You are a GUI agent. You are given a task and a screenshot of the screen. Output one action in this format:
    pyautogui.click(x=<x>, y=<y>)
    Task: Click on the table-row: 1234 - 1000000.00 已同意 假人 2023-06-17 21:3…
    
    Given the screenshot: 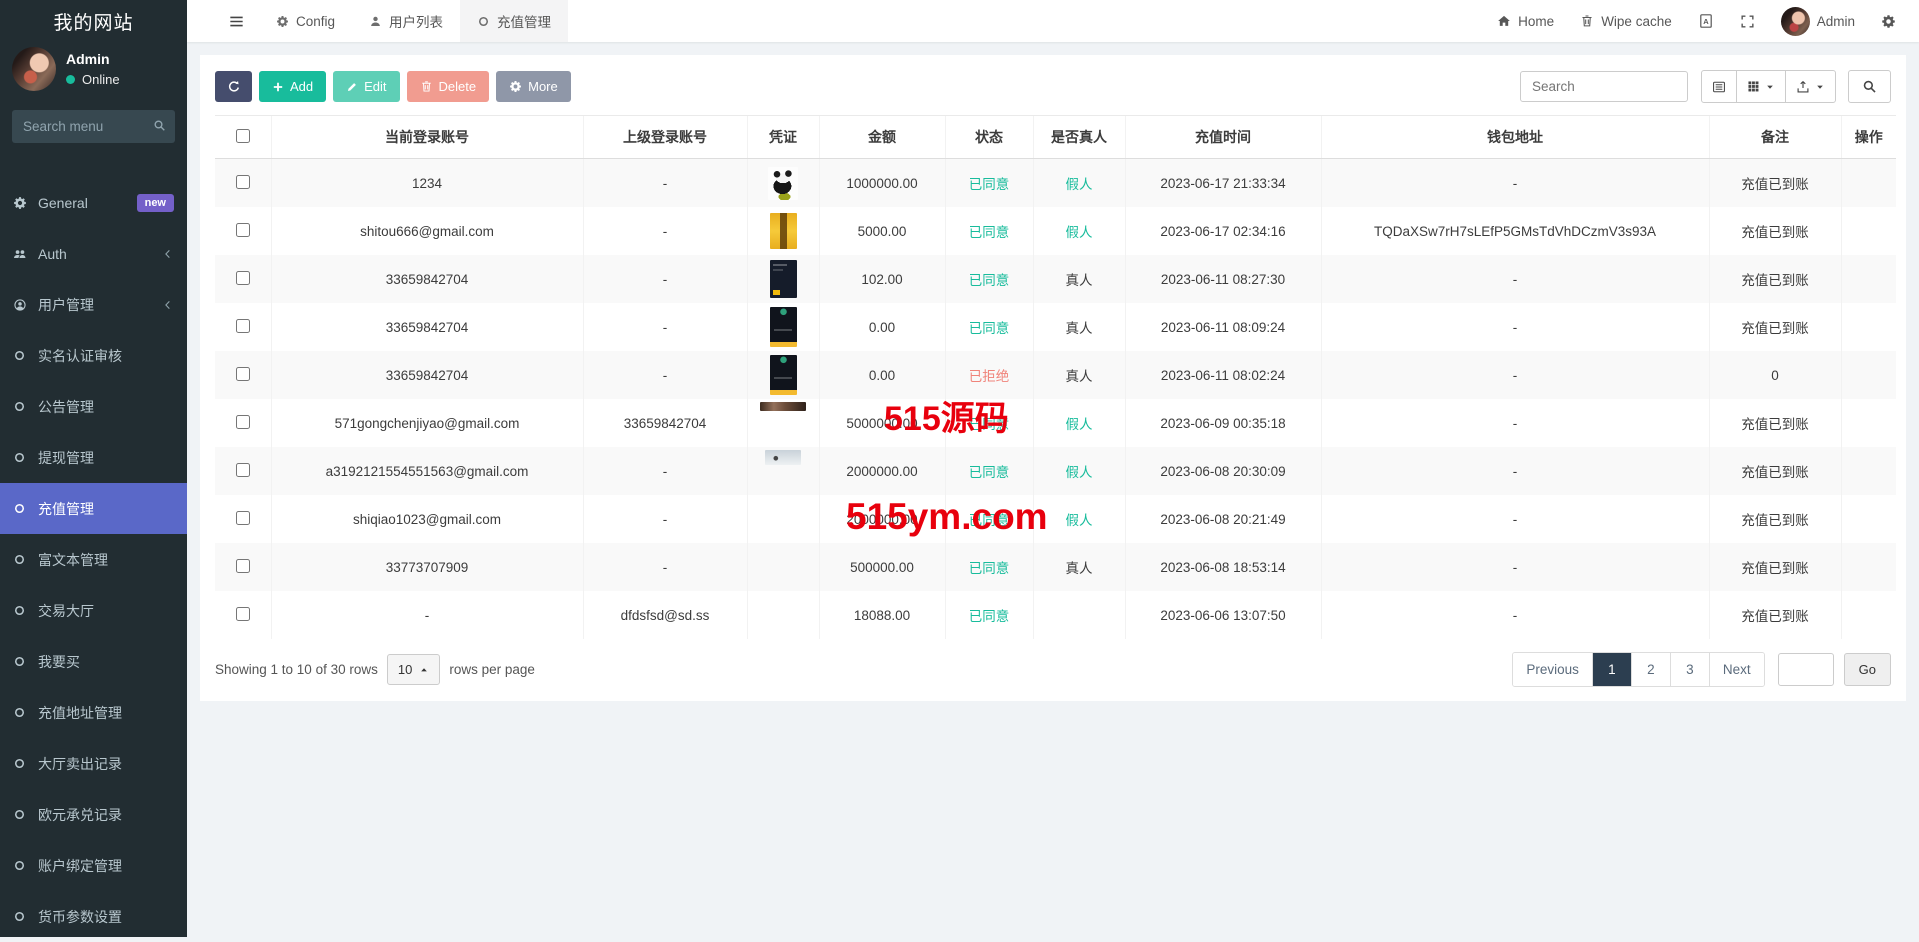 What is the action you would take?
    pyautogui.click(x=1055, y=182)
    